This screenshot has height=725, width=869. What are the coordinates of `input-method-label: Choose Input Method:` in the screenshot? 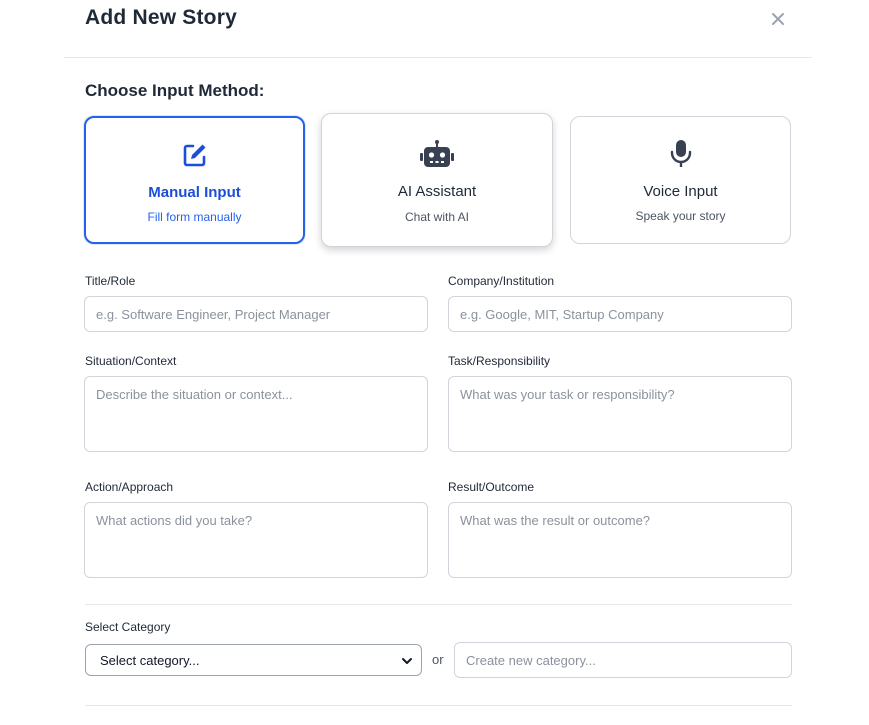 It's located at (175, 90).